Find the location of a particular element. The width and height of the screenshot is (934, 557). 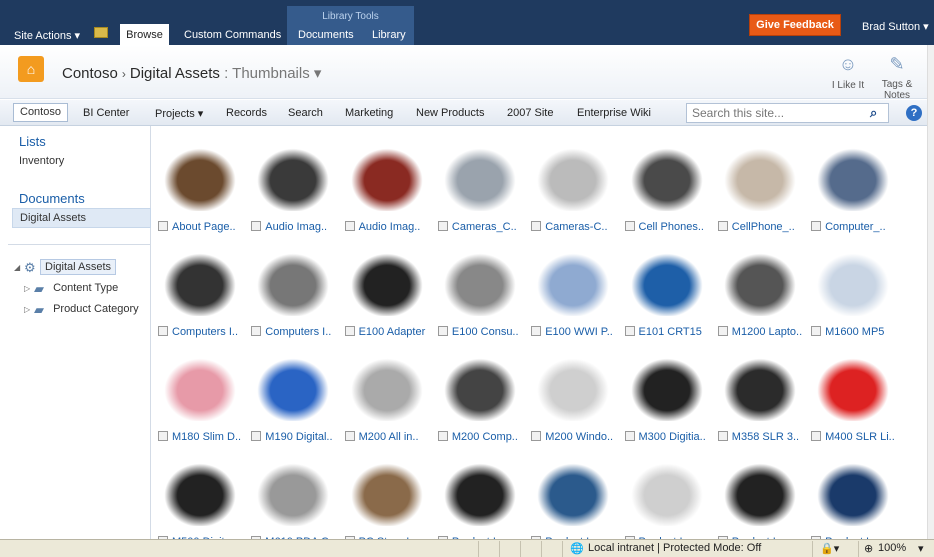

inventory-link: Inventory is located at coordinates (41, 161).